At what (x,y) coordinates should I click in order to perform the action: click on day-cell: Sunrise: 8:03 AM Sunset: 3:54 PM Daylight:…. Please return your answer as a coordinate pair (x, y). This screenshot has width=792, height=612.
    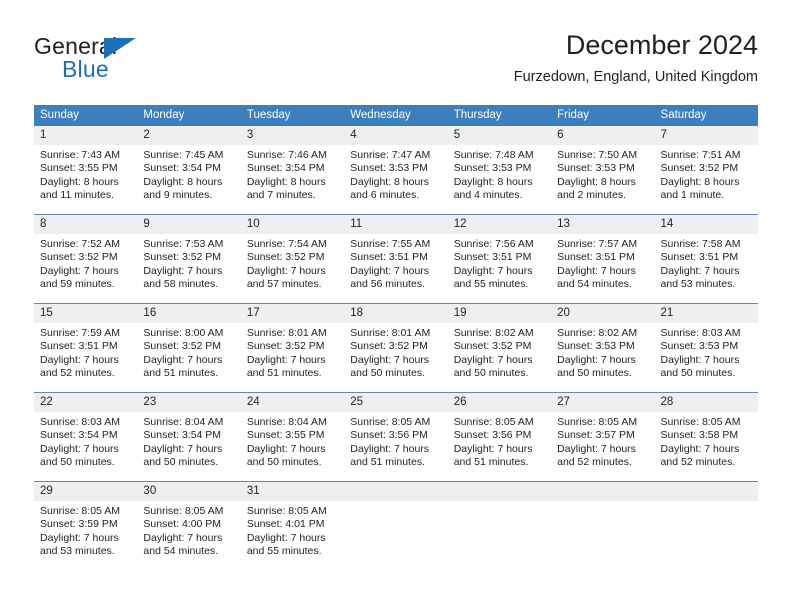
    Looking at the image, I should click on (85, 446).